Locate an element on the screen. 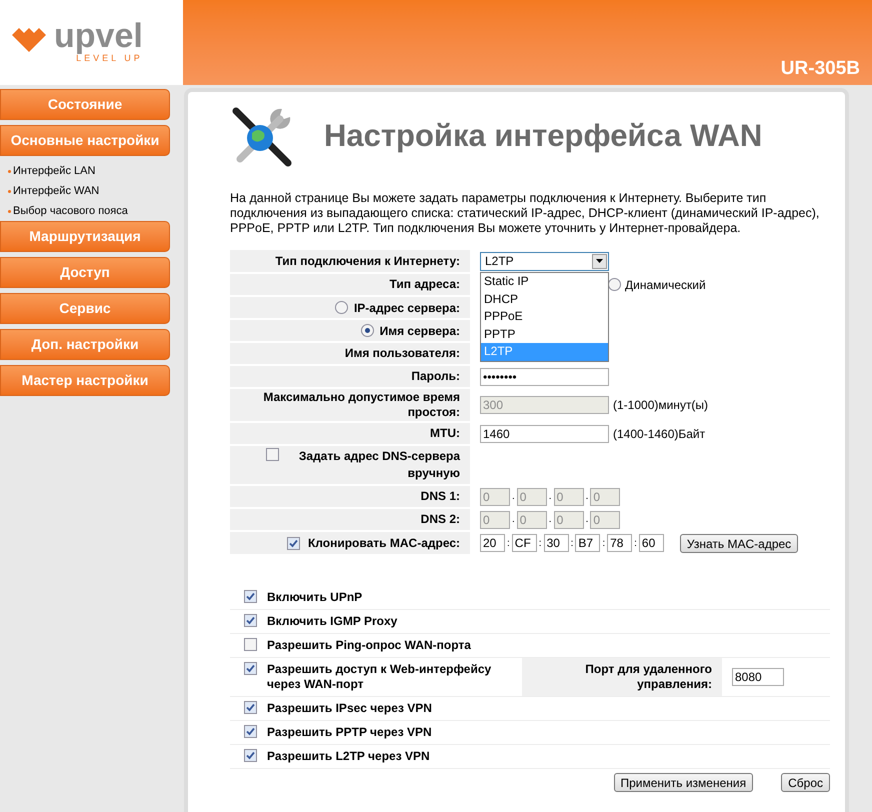 This screenshot has height=812, width=872. page-title: Настройка интерфейса WAN is located at coordinates (543, 136).